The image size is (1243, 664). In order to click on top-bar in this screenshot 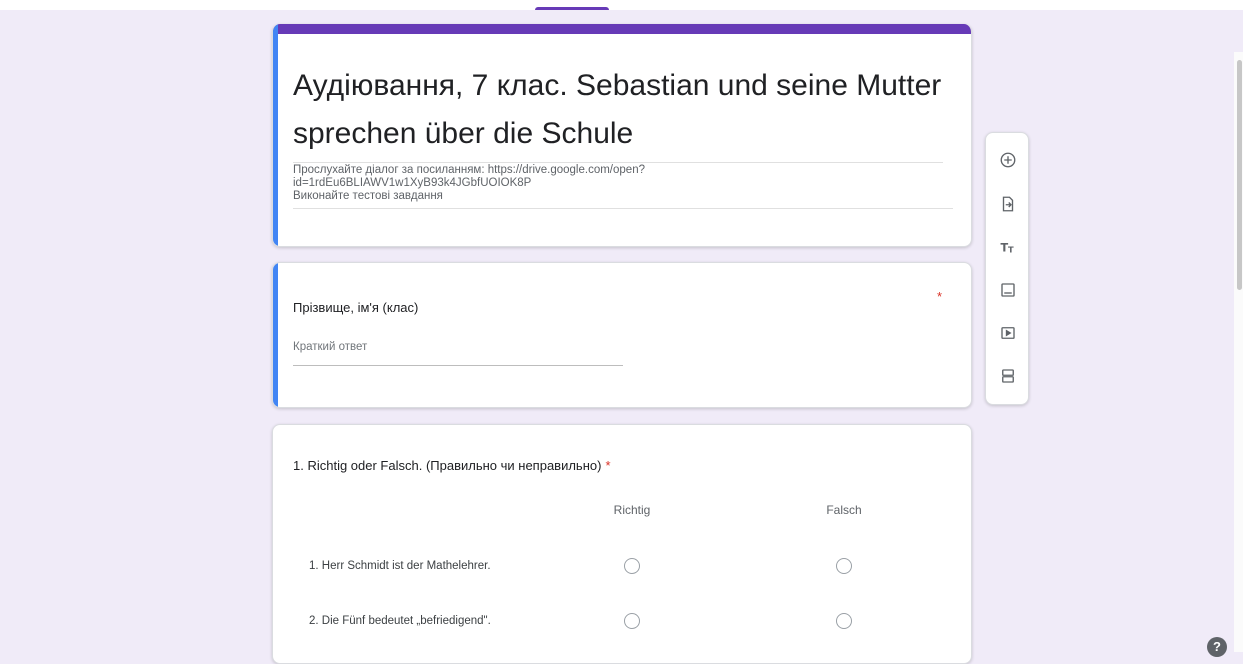, I will do `click(621, 5)`.